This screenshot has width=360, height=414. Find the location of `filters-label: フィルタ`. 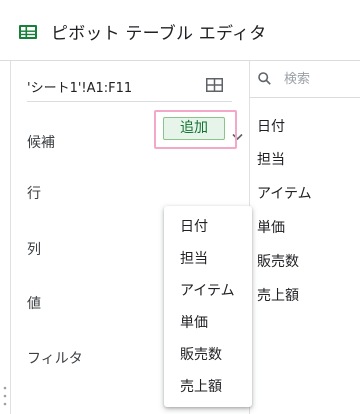

filters-label: フィルタ is located at coordinates (55, 359).